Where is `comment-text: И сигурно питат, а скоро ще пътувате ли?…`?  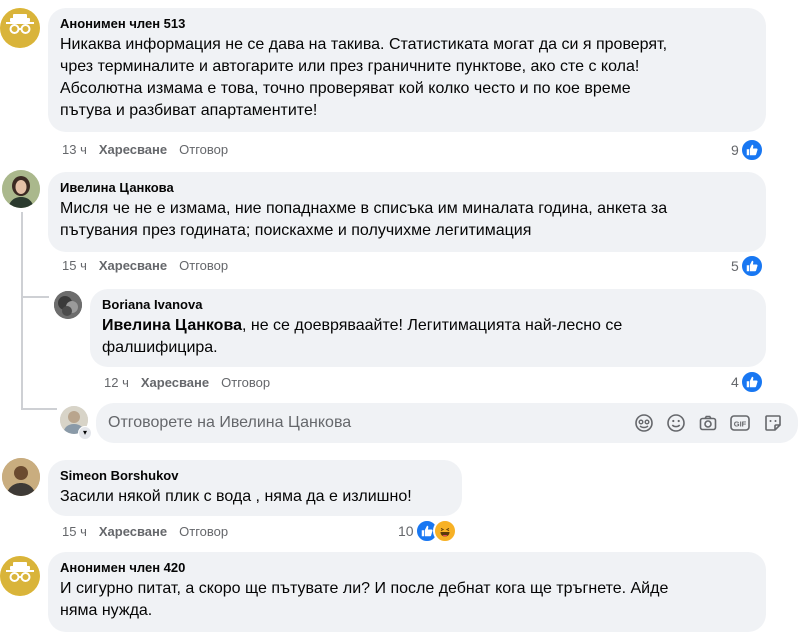 comment-text: И сигурно питат, а скоро ще пътувате ли?… is located at coordinates (364, 599).